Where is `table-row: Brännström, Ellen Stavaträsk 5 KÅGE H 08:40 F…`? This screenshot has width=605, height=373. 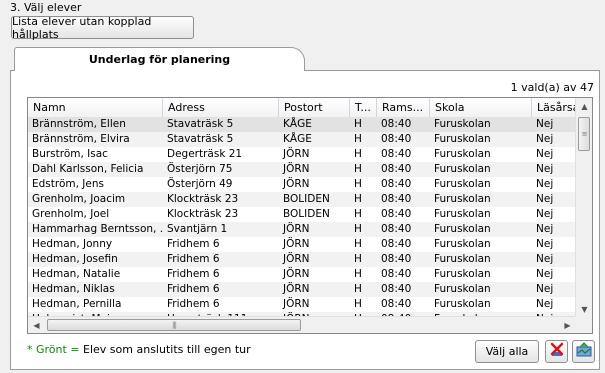
table-row: Brännström, Ellen Stavaträsk 5 KÅGE H 08:40 F… is located at coordinates (302, 124).